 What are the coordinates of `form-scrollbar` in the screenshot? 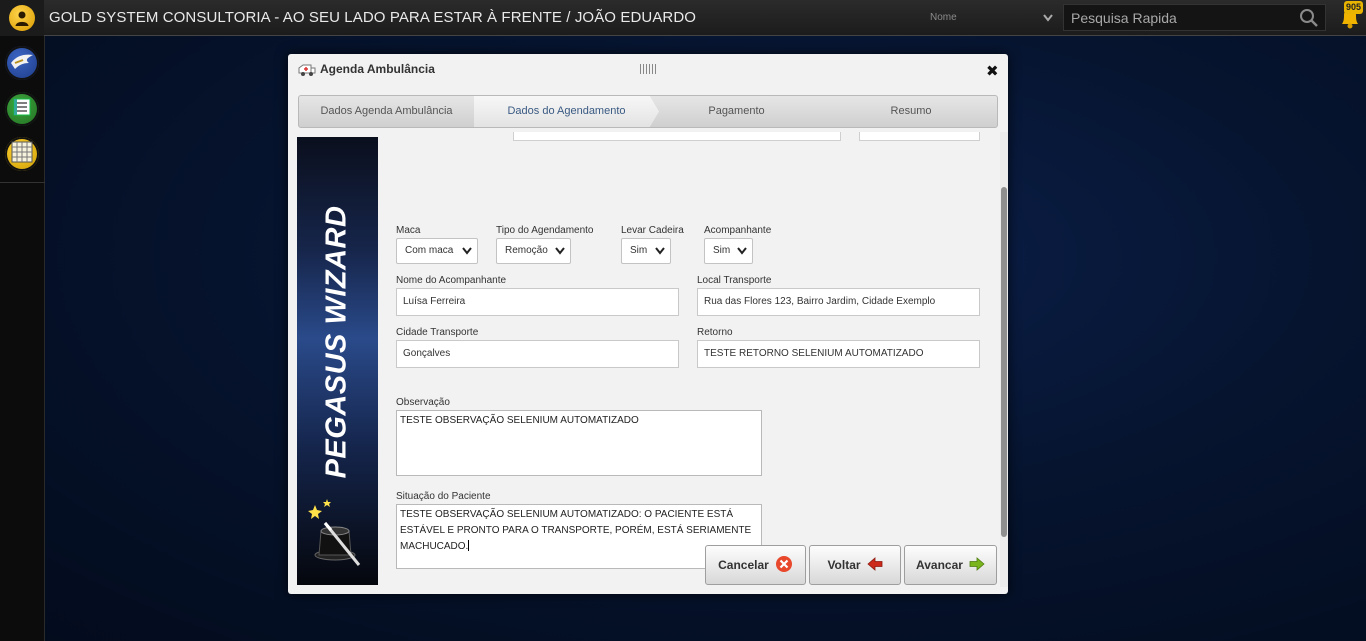 It's located at (1004, 359).